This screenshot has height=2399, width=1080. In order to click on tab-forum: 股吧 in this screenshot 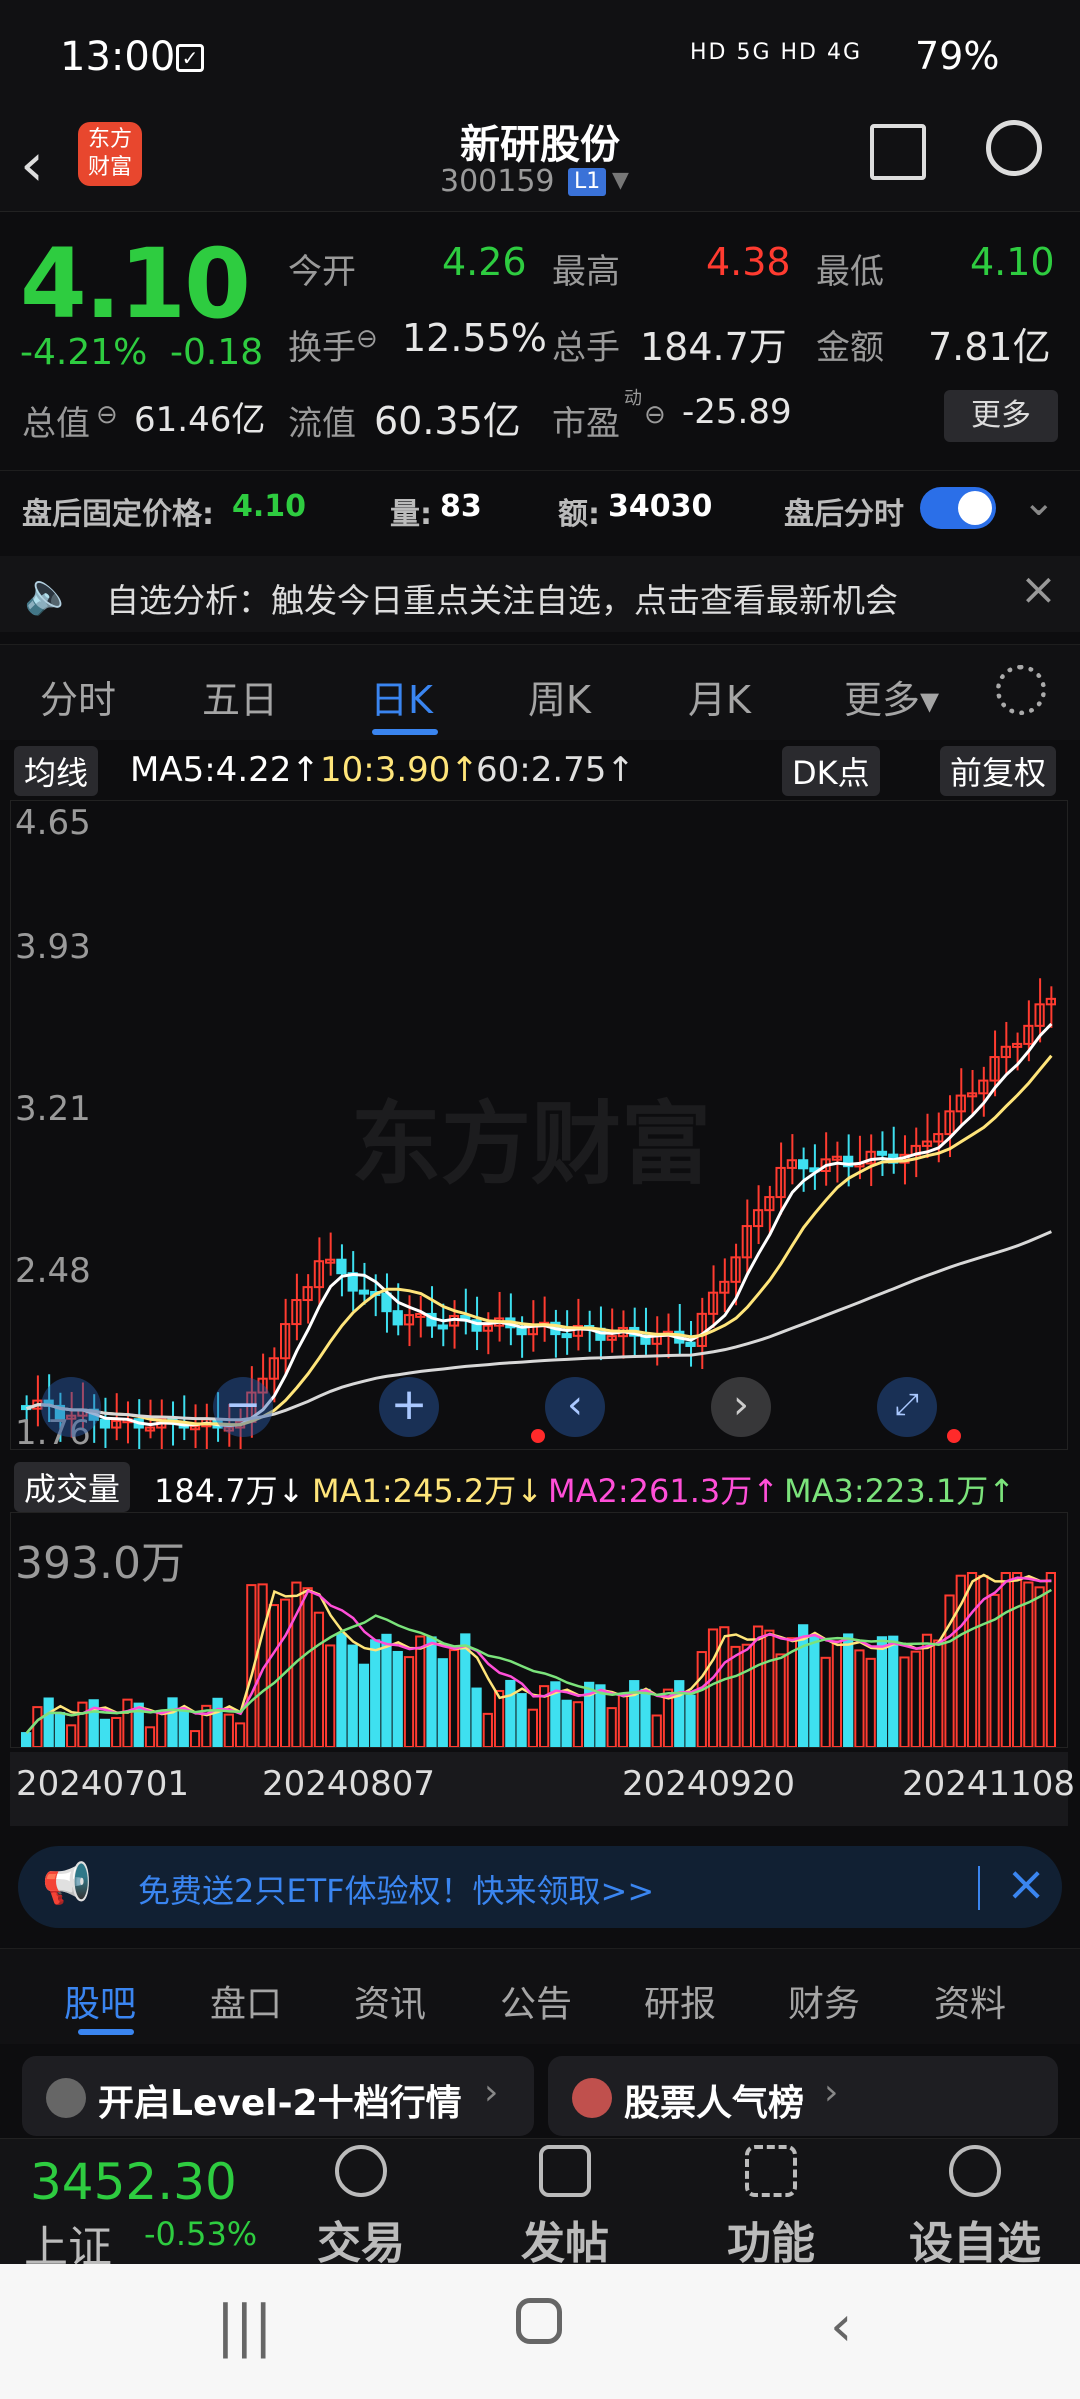, I will do `click(100, 2001)`.